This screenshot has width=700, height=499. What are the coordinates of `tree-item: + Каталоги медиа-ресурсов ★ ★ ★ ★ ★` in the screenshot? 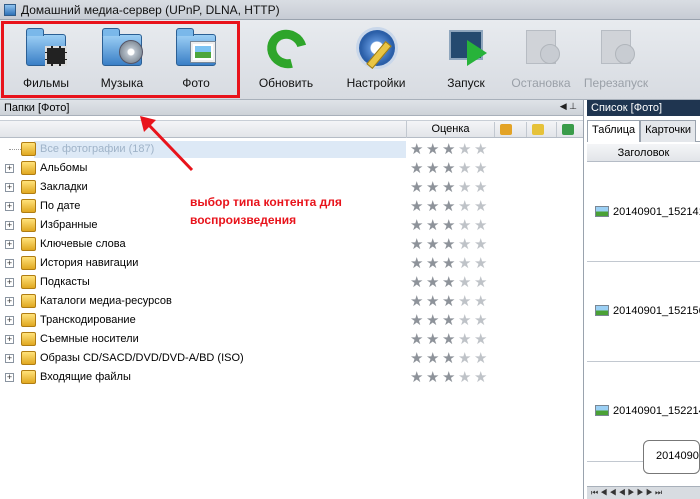 It's located at (292, 301).